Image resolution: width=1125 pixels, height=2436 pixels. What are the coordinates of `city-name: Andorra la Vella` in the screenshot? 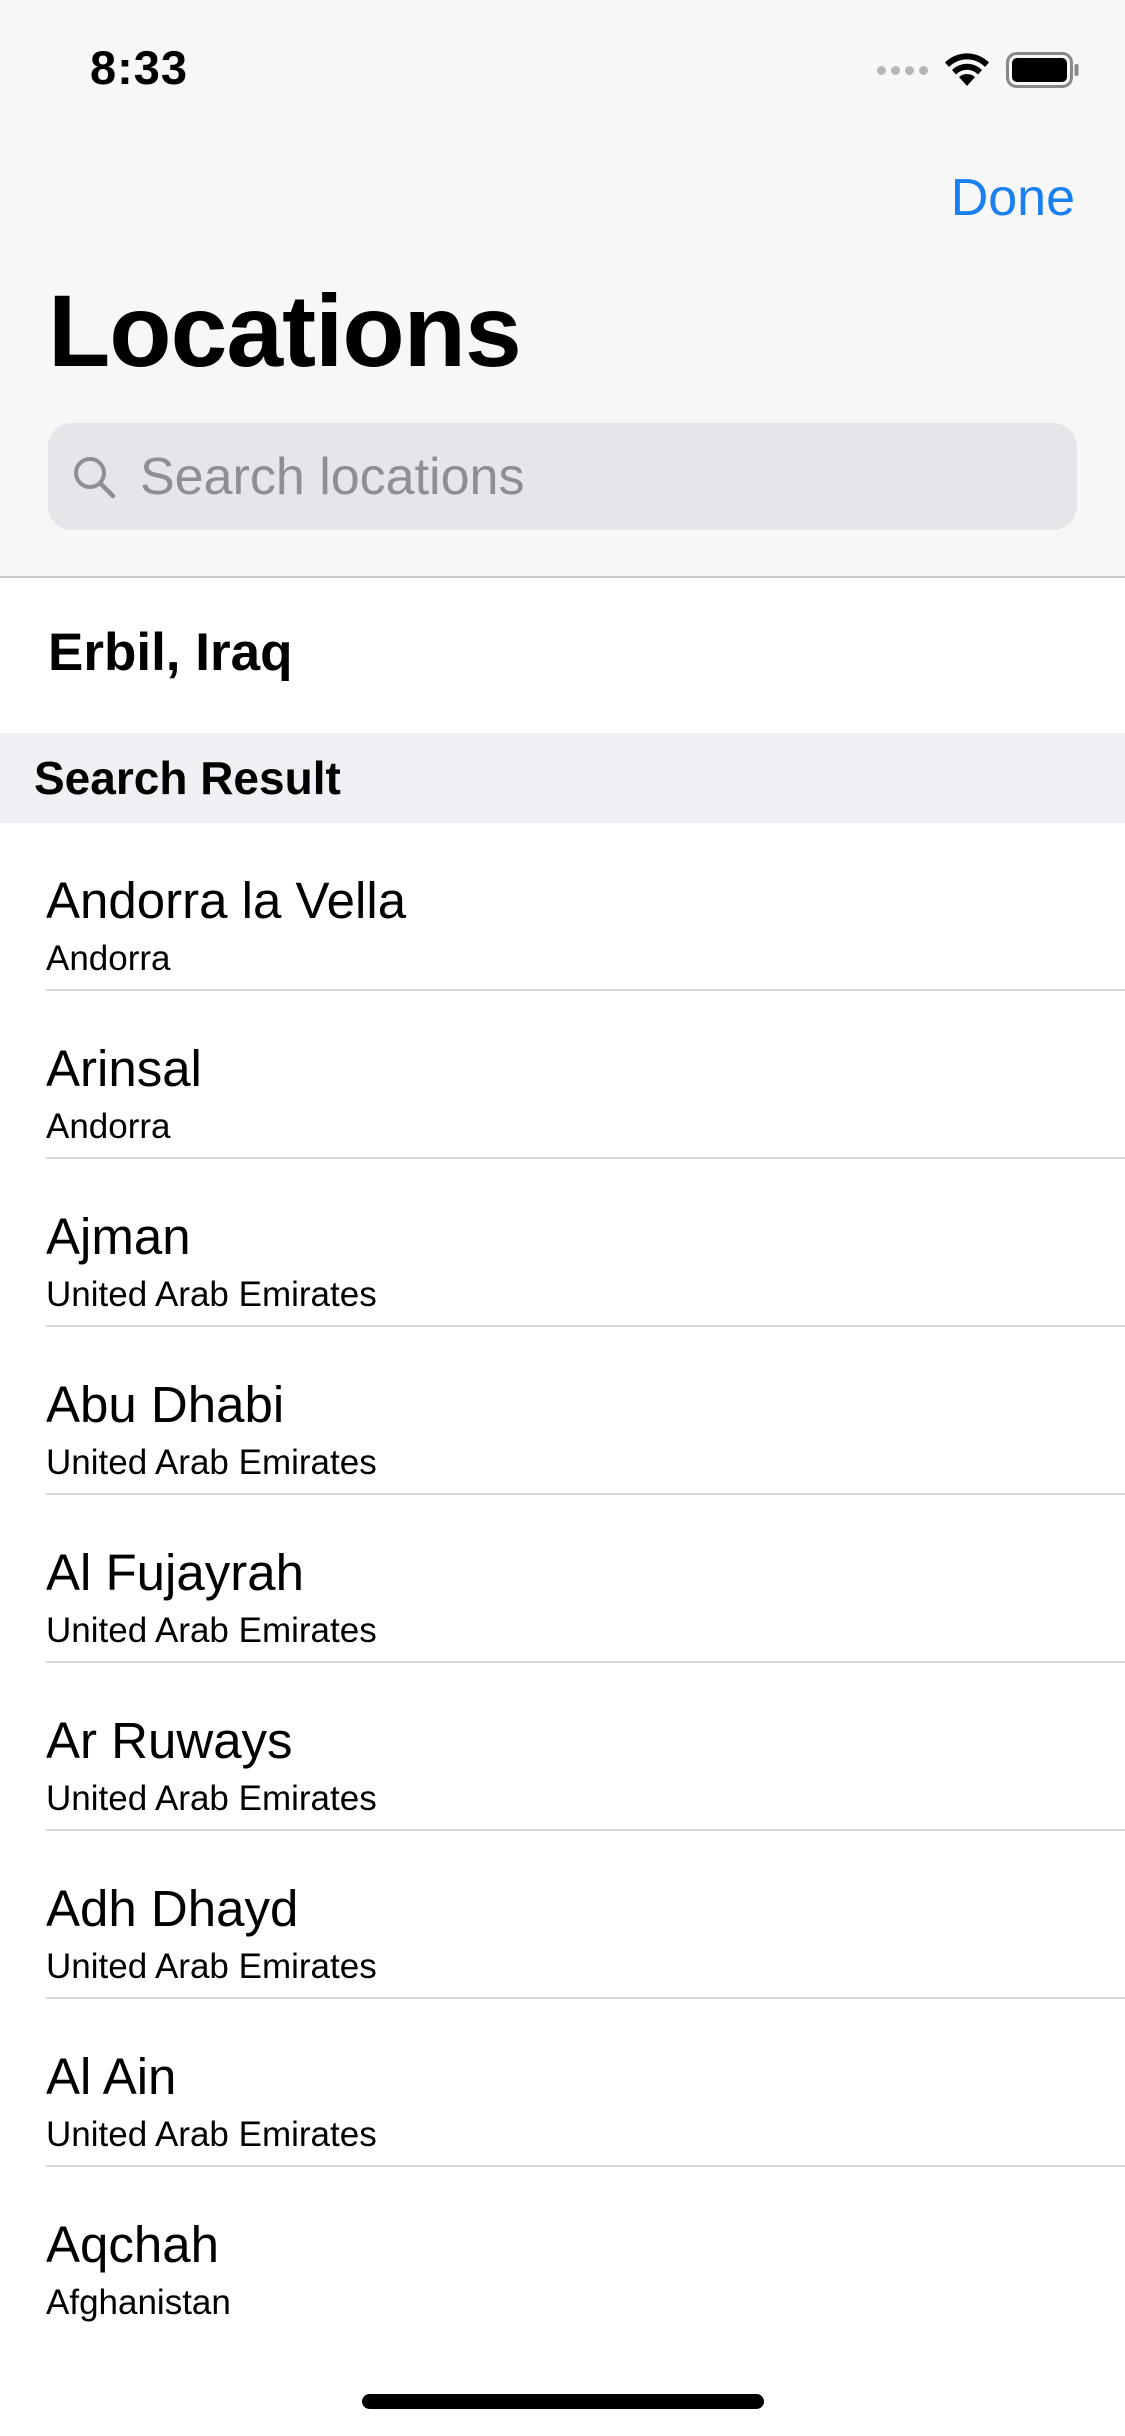 It's located at (226, 900).